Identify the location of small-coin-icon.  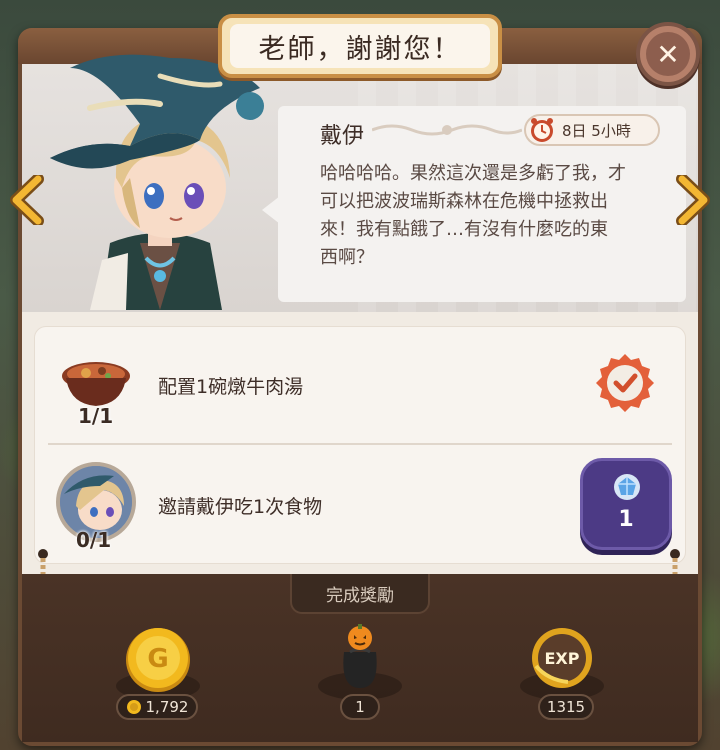
(133, 707).